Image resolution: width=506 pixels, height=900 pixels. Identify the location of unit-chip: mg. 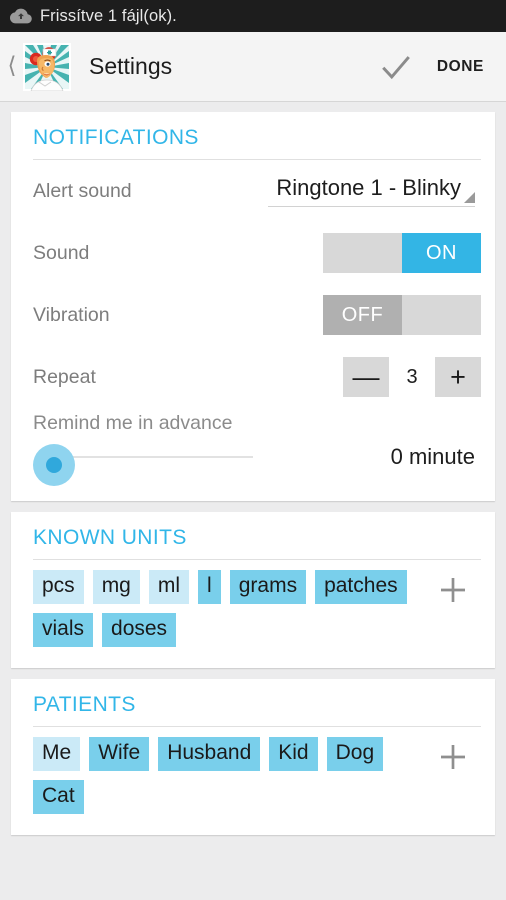
(116, 587).